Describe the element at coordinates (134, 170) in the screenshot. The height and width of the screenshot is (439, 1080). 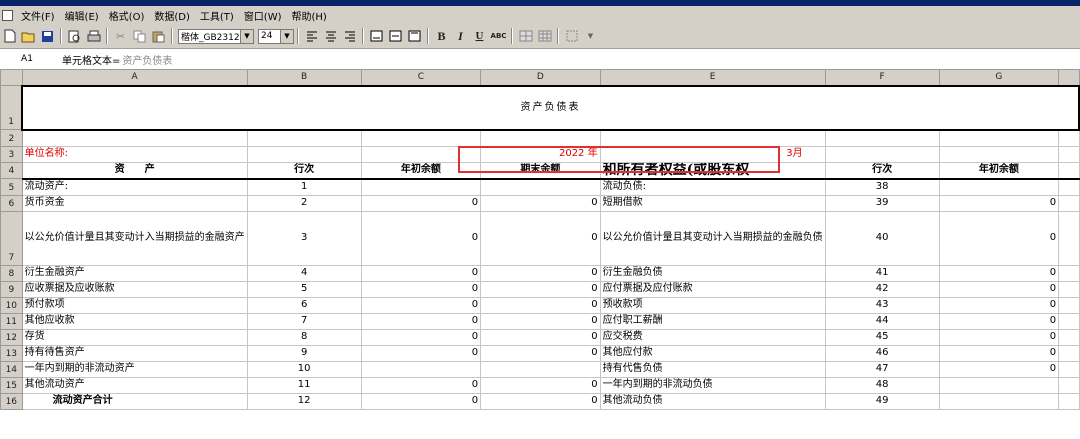
I see `header-asset: 资 产` at that location.